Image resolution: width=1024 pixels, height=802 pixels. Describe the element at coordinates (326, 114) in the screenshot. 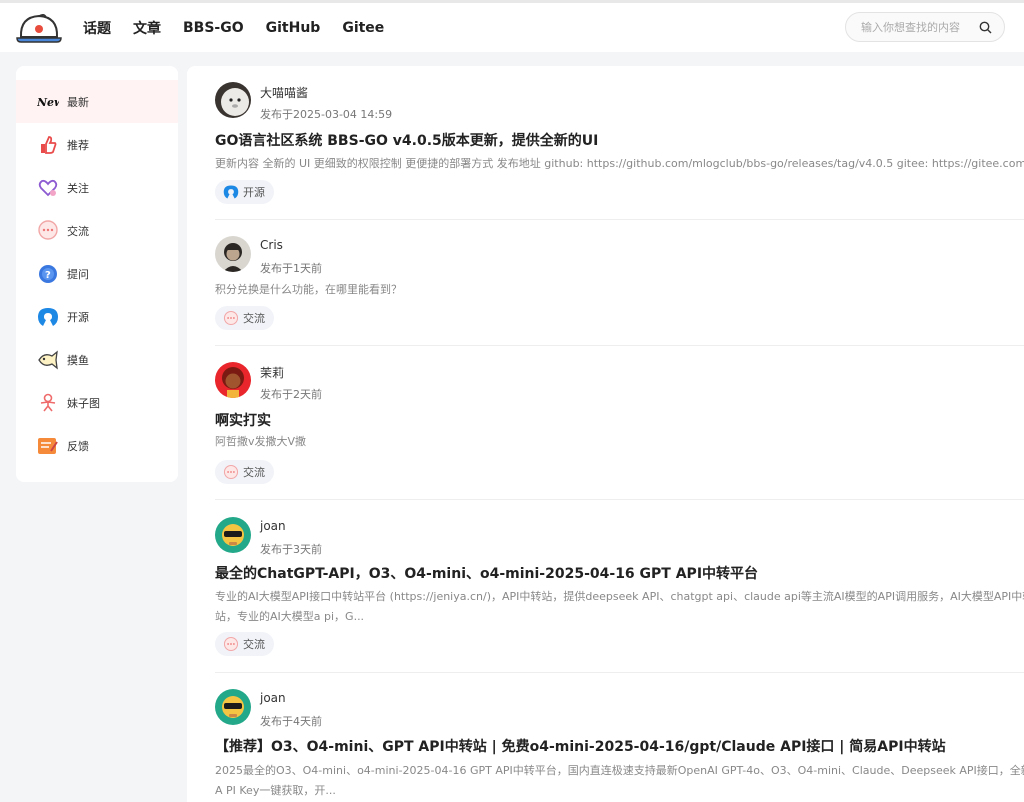

I see `post-time: 发布于2025-03-04 14:59` at that location.